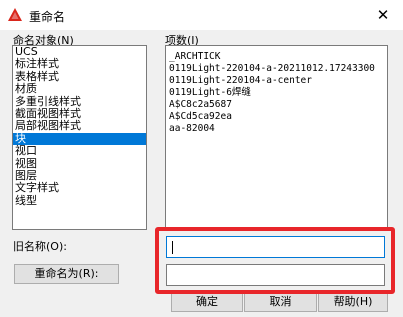 This screenshot has width=403, height=317. Describe the element at coordinates (79, 187) in the screenshot. I see `named-object-item: 文字样式` at that location.